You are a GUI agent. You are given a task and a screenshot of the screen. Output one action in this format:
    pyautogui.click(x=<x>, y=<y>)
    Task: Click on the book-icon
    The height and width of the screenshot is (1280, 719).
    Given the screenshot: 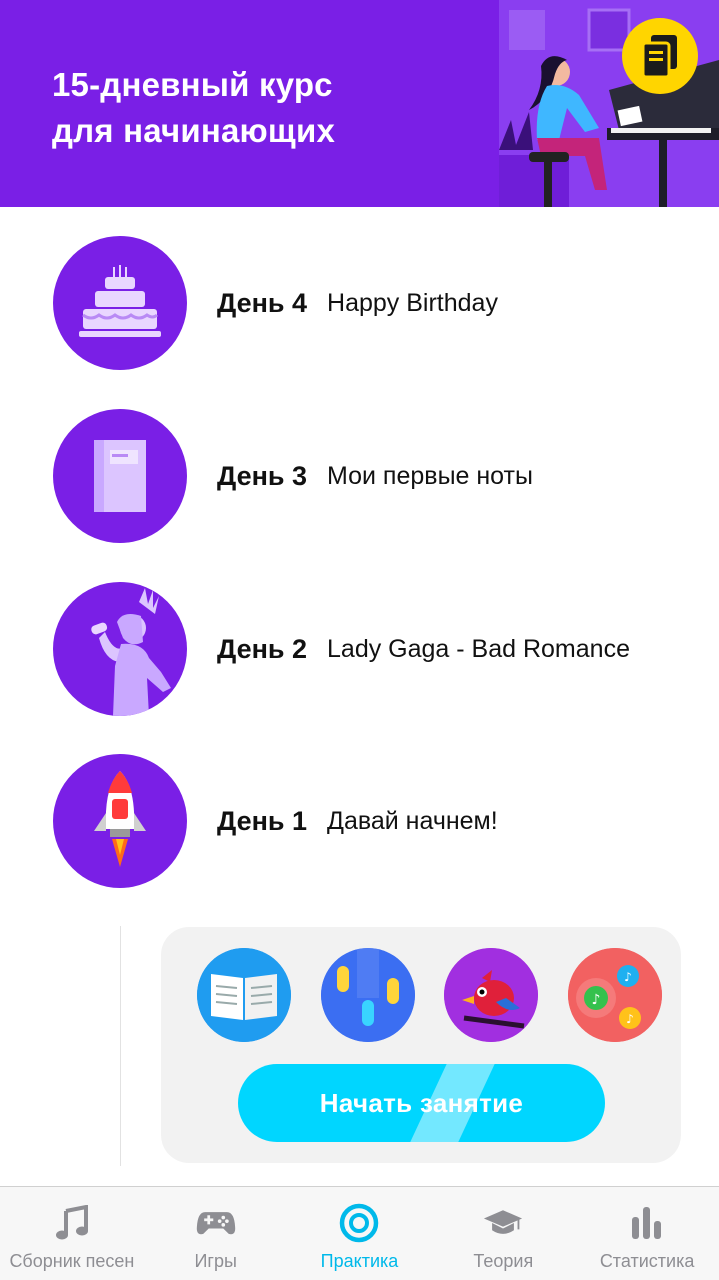 What is the action you would take?
    pyautogui.click(x=120, y=476)
    